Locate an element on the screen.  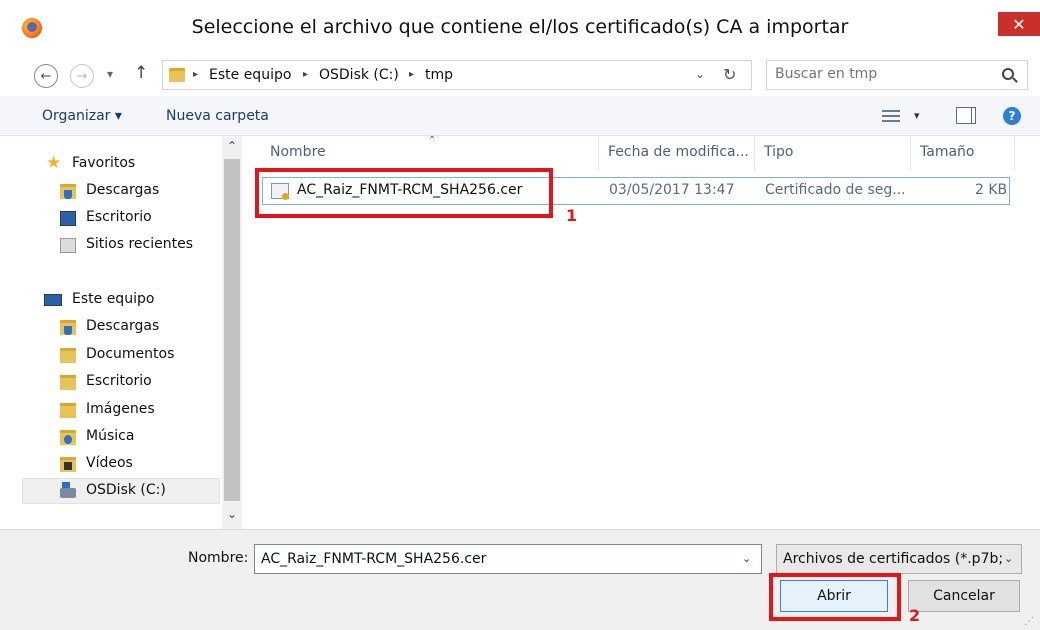
filetype-dropdown-icon: ⌄ is located at coordinates (1008, 558).